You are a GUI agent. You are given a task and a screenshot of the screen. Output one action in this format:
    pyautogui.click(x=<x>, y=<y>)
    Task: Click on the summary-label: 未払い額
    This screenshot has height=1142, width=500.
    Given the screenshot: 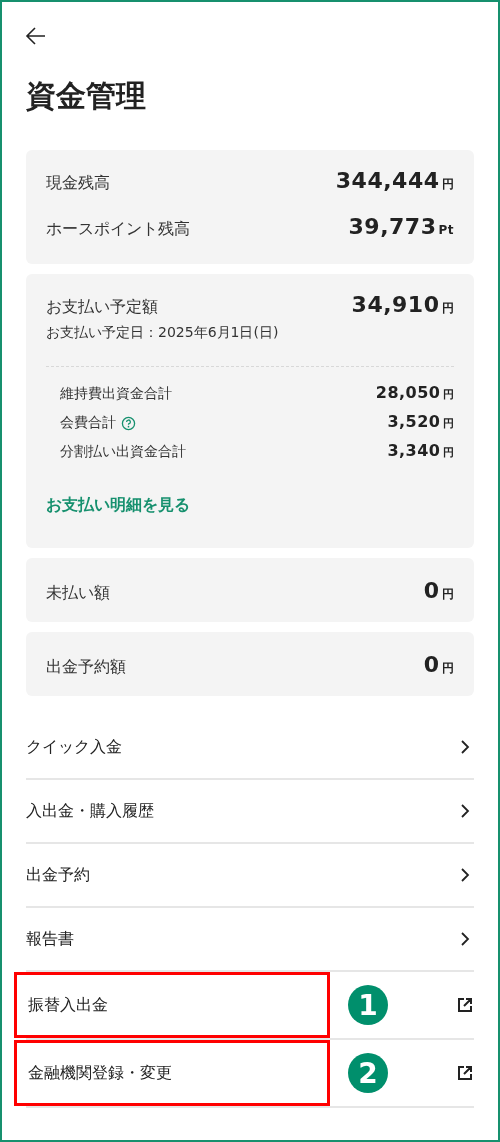 What is the action you would take?
    pyautogui.click(x=78, y=593)
    